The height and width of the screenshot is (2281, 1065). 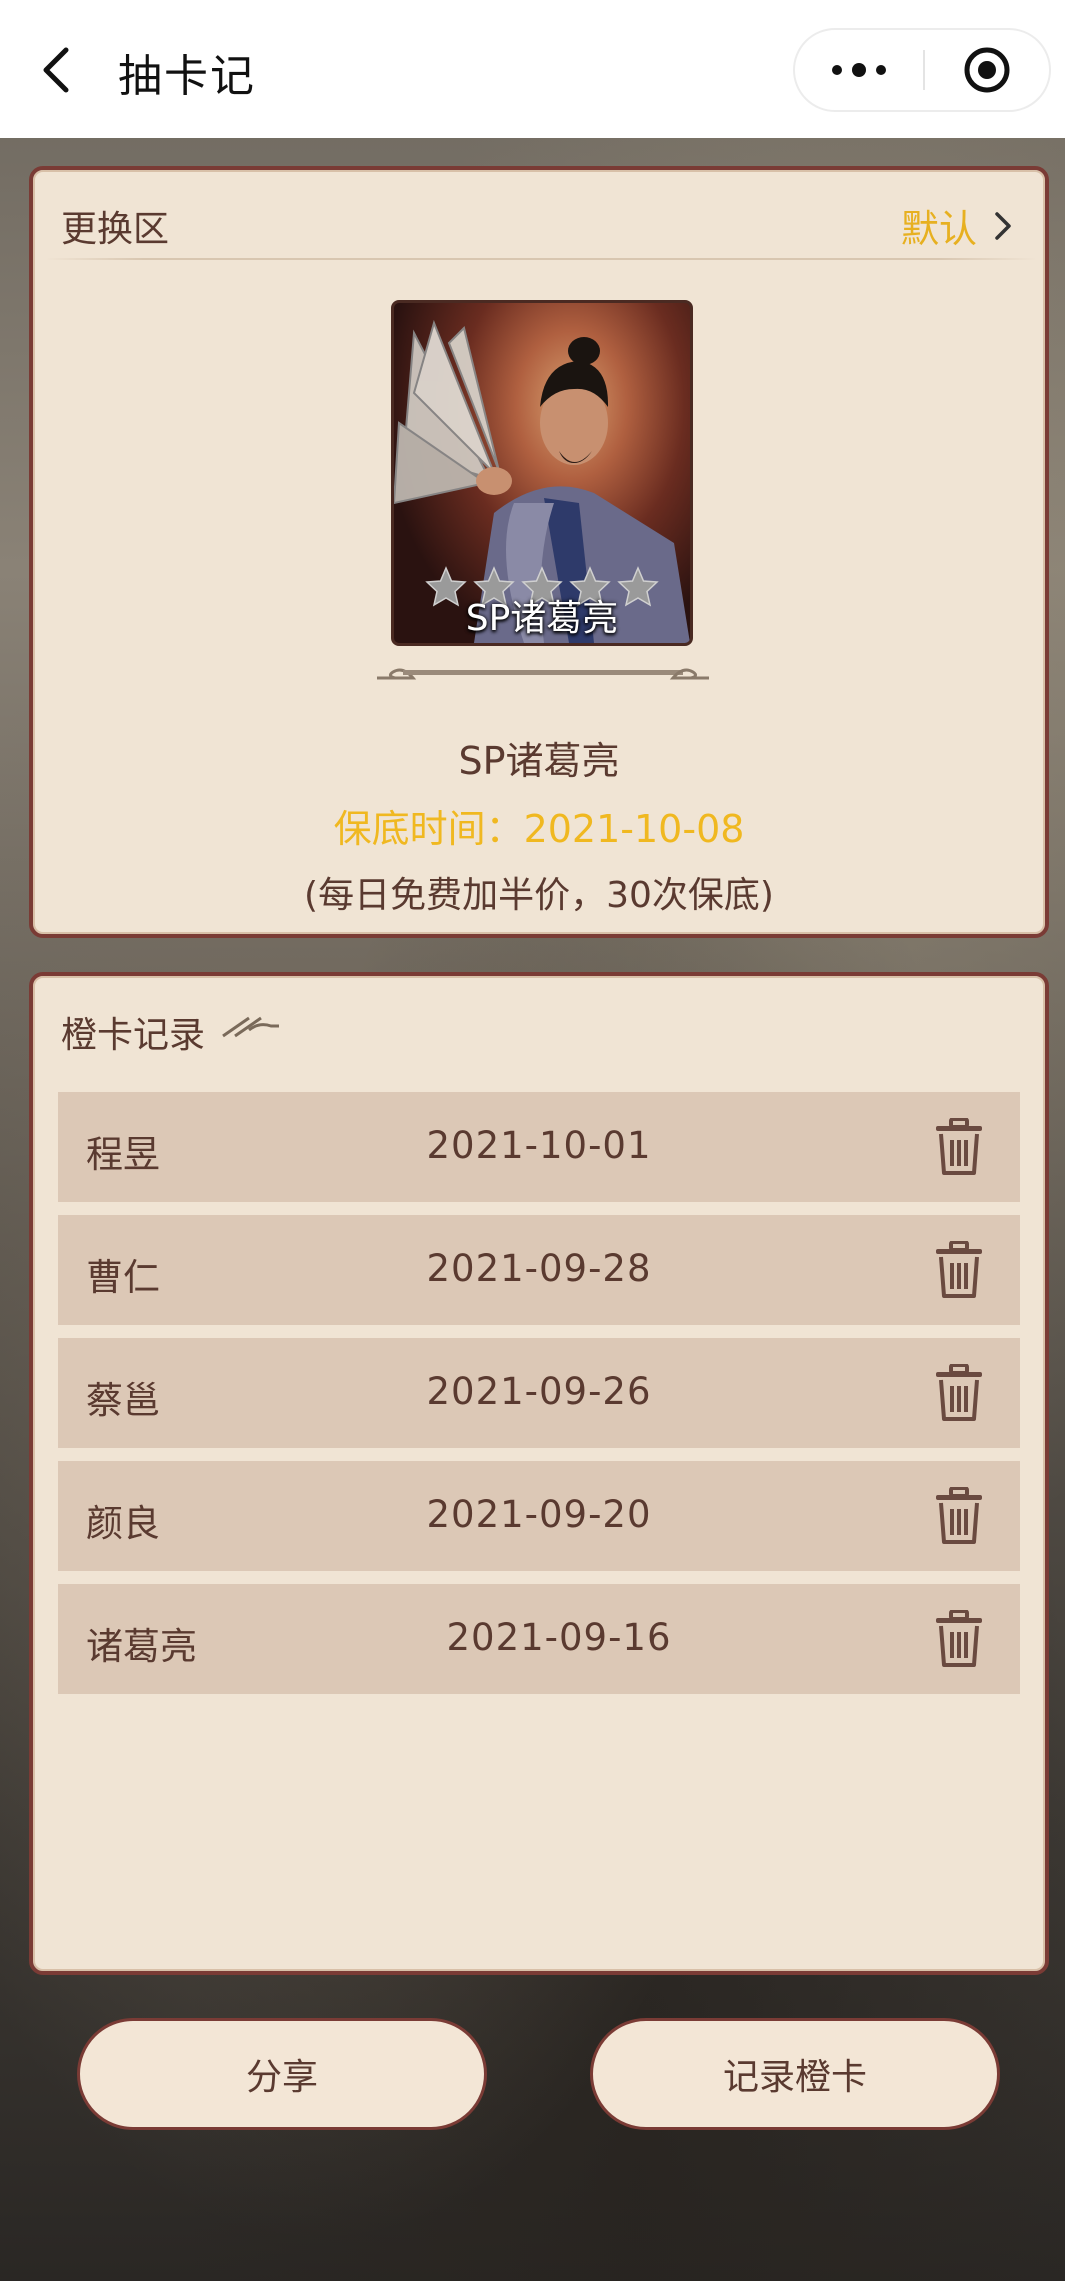 What do you see at coordinates (542, 473) in the screenshot?
I see `hero-card: SP诸葛亮` at bounding box center [542, 473].